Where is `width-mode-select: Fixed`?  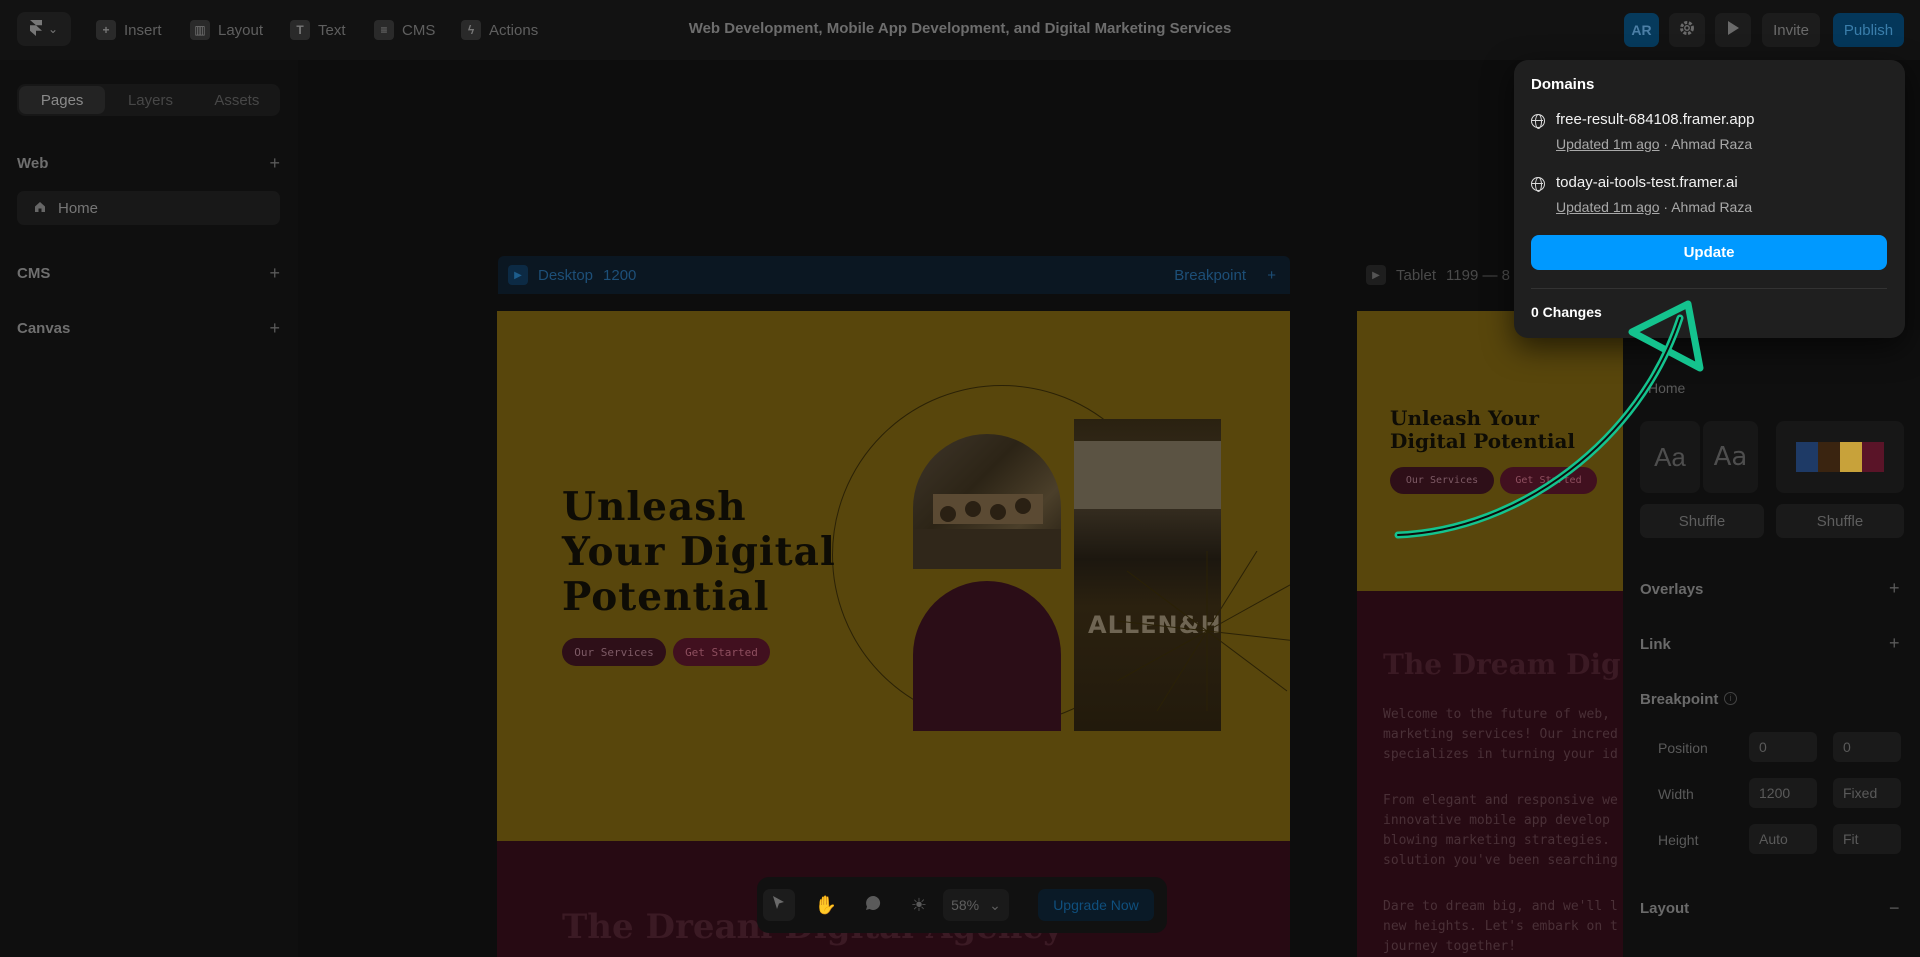
width-mode-select: Fixed is located at coordinates (1867, 793).